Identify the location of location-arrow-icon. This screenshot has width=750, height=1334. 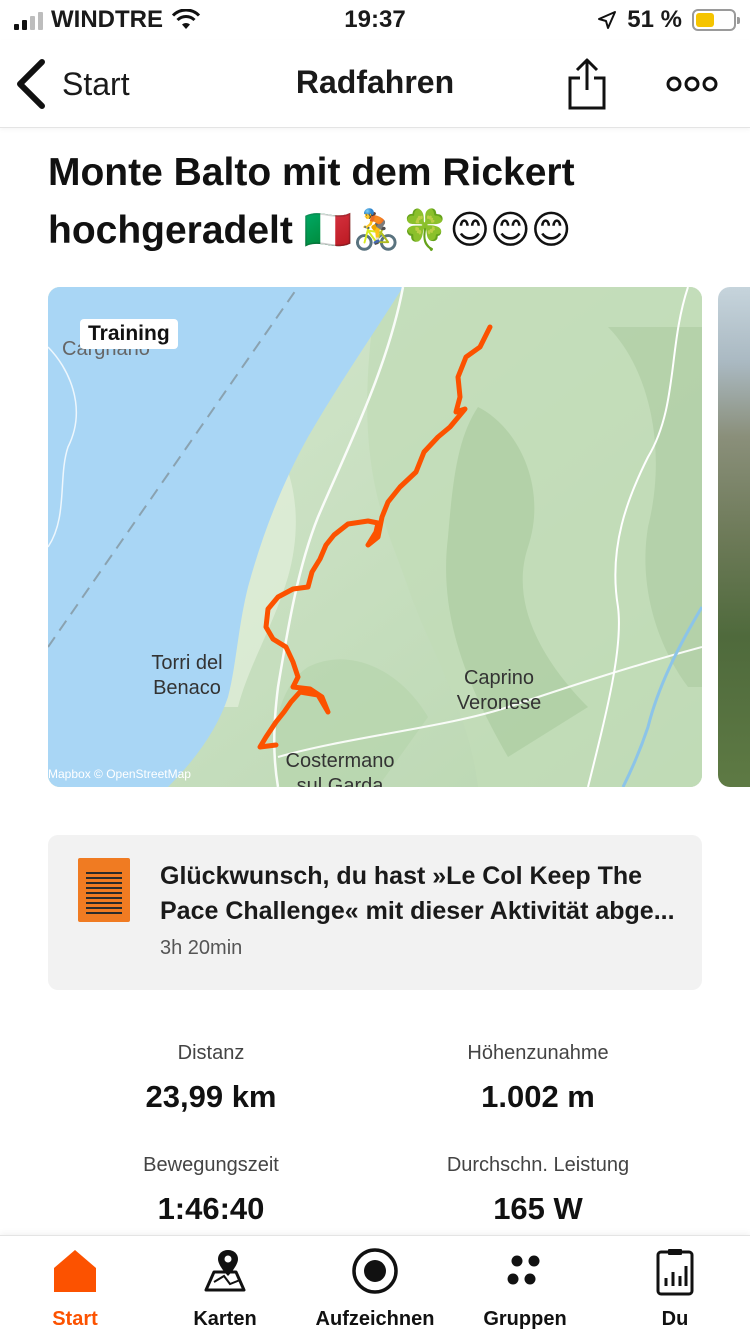
(607, 20).